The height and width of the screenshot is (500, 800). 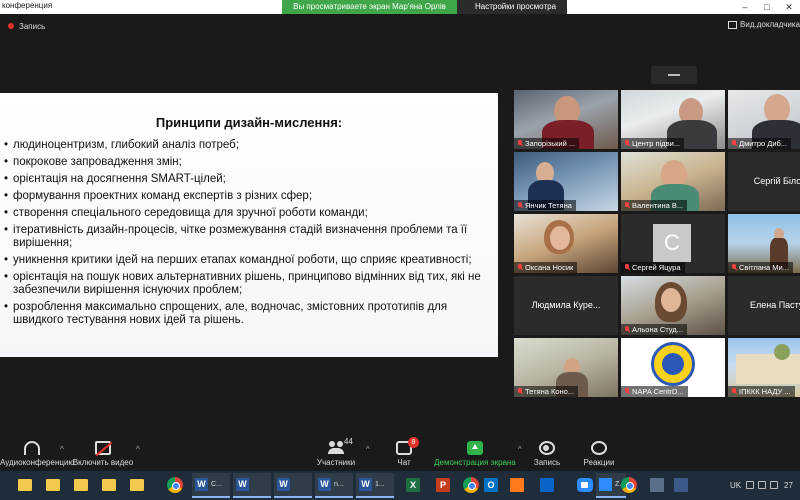 What do you see at coordinates (103, 448) in the screenshot?
I see `video-off-icon` at bounding box center [103, 448].